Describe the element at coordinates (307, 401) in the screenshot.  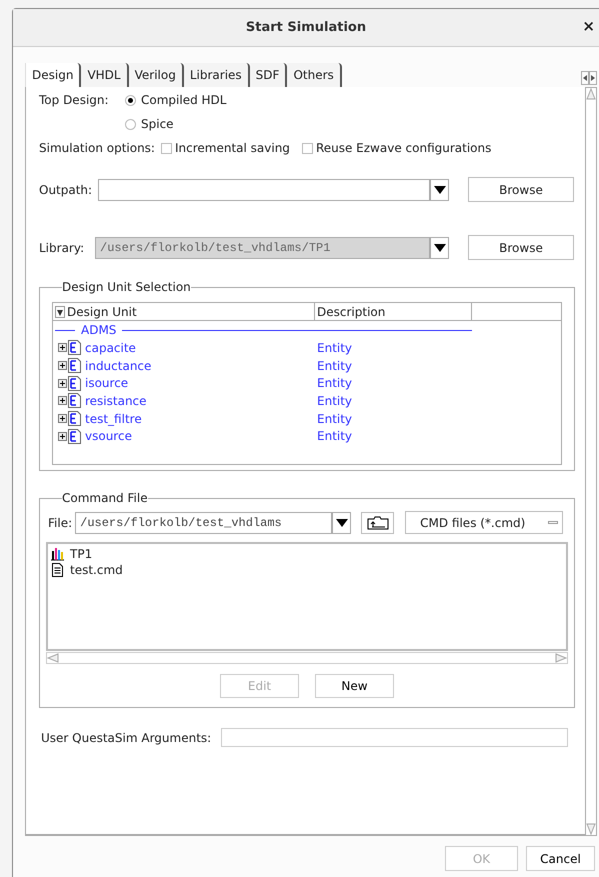
I see `design-unit-row: resistance Entity` at that location.